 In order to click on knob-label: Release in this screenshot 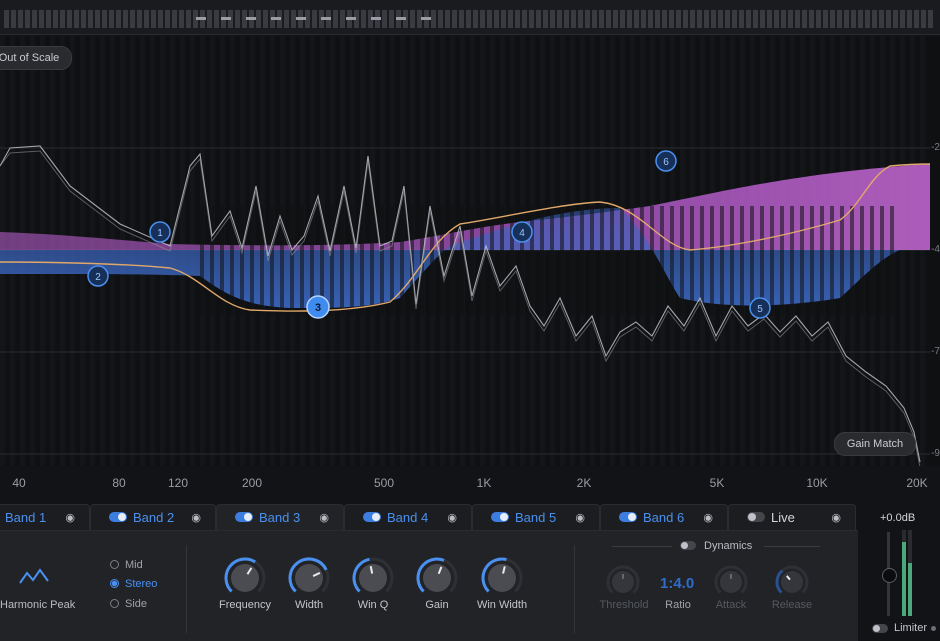, I will do `click(792, 605)`.